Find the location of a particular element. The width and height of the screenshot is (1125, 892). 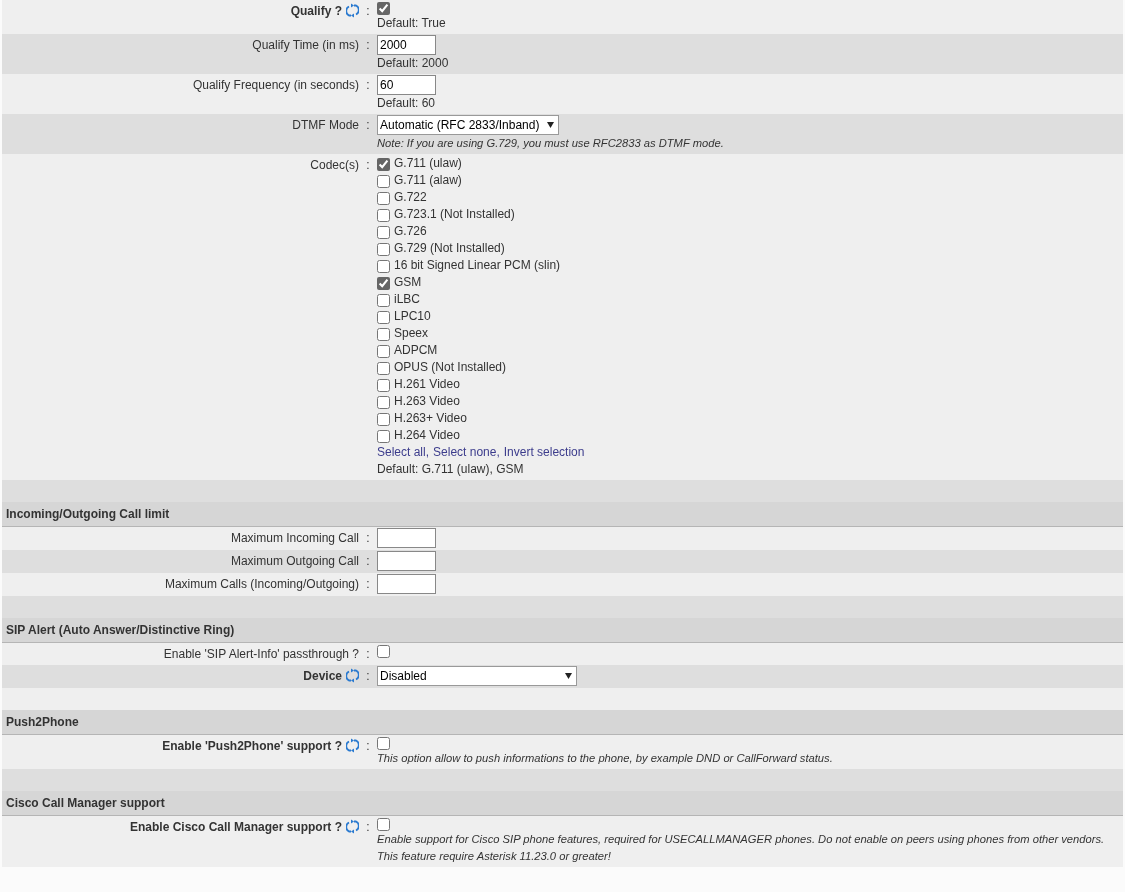

codec-label: G.723.1 (Not Installed) is located at coordinates (454, 214).